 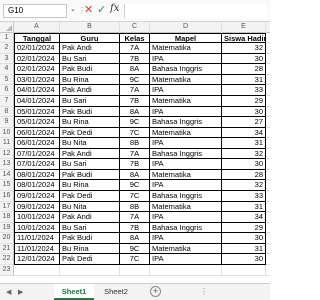 What do you see at coordinates (244, 175) in the screenshot?
I see `cell-siswa-hadir: 28` at bounding box center [244, 175].